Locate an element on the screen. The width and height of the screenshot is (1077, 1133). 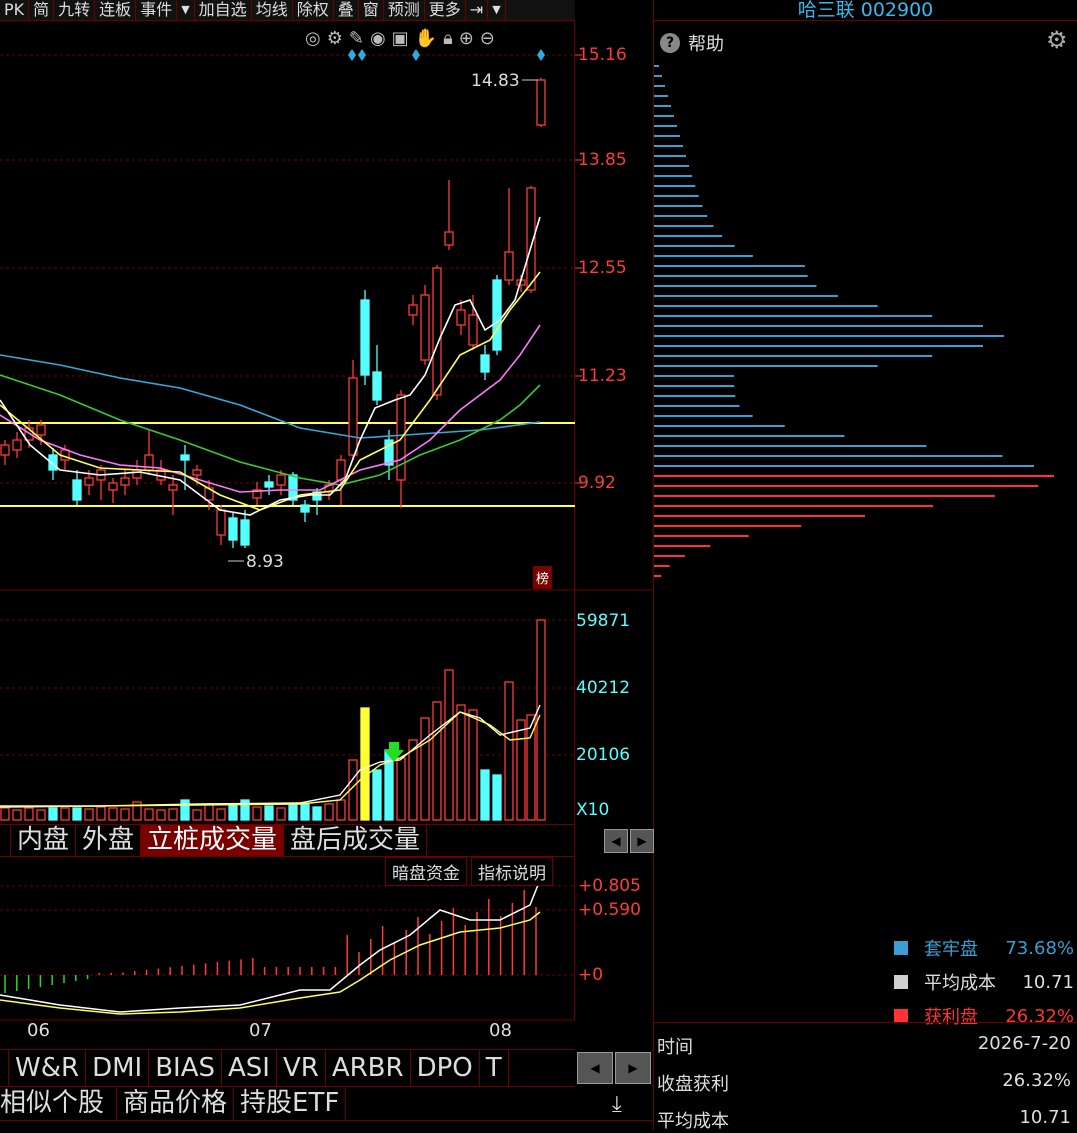
download-icon: ⤓ is located at coordinates (617, 1104).